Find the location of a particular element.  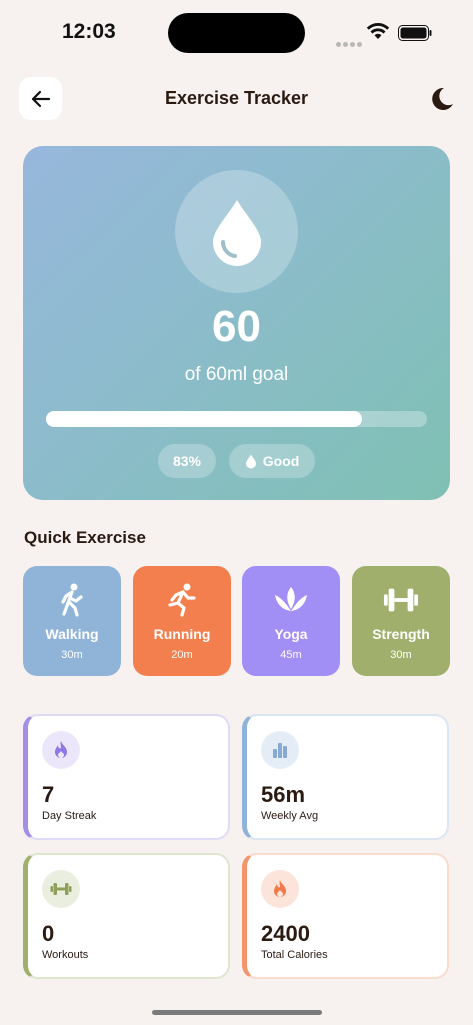

stat-label: Weekly Avg is located at coordinates (290, 816).